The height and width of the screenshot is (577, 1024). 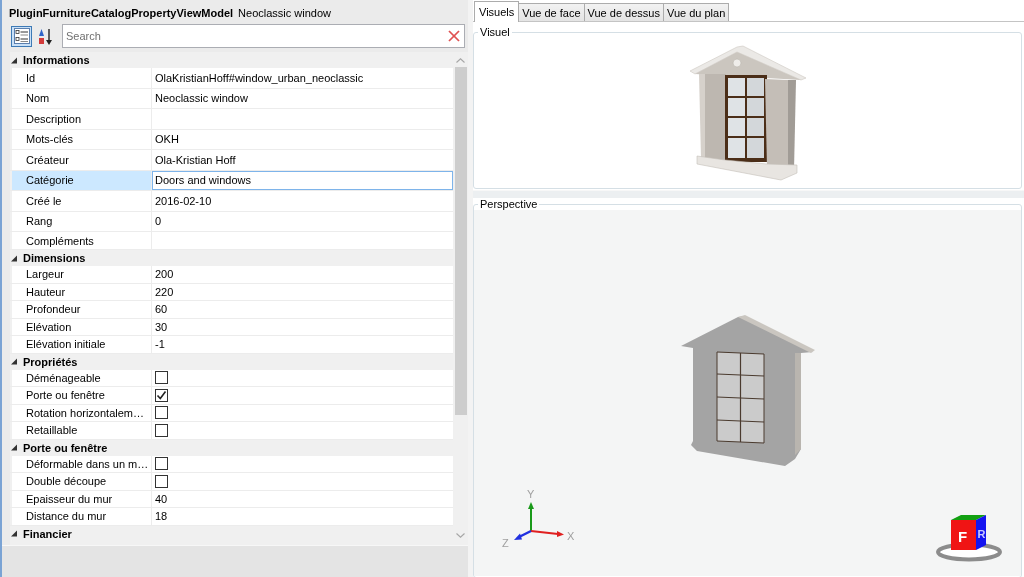 What do you see at coordinates (454, 36) in the screenshot?
I see `clear-icon` at bounding box center [454, 36].